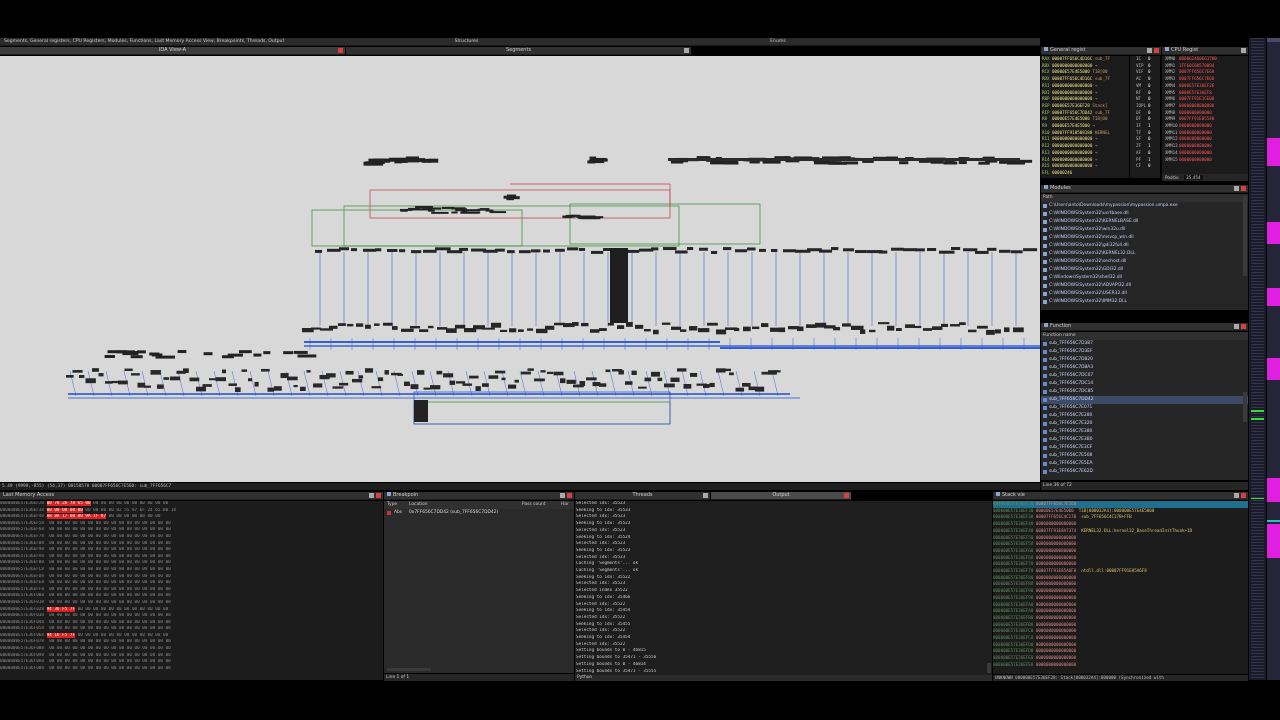 The image size is (1280, 720). What do you see at coordinates (479, 513) in the screenshot?
I see `breakpoint-row: Abs 0x7FF656C7DD42 (sub_7FF656C7DD42)` at bounding box center [479, 513].